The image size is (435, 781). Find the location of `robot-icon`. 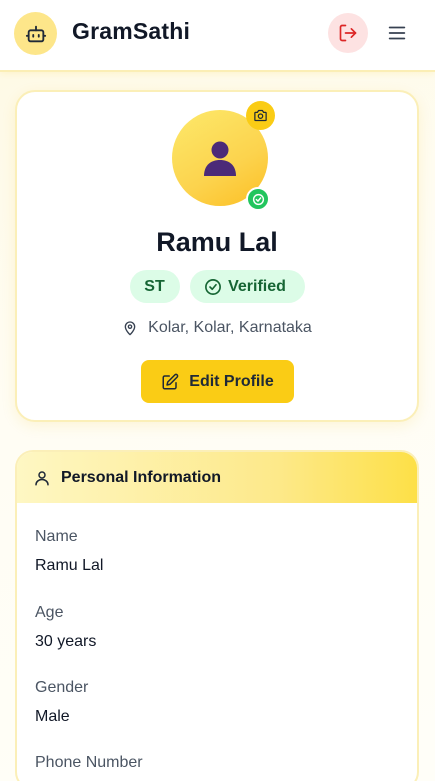

robot-icon is located at coordinates (35, 33).